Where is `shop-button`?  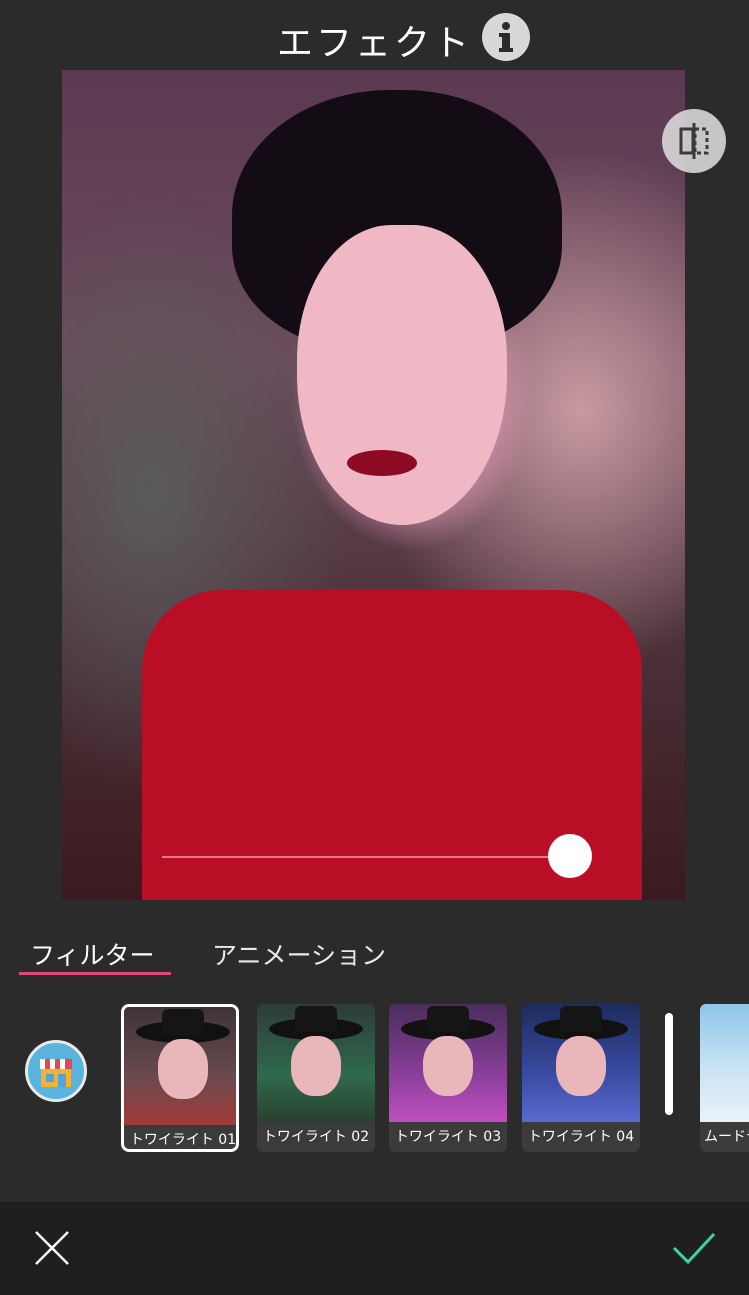
shop-button is located at coordinates (56, 1071).